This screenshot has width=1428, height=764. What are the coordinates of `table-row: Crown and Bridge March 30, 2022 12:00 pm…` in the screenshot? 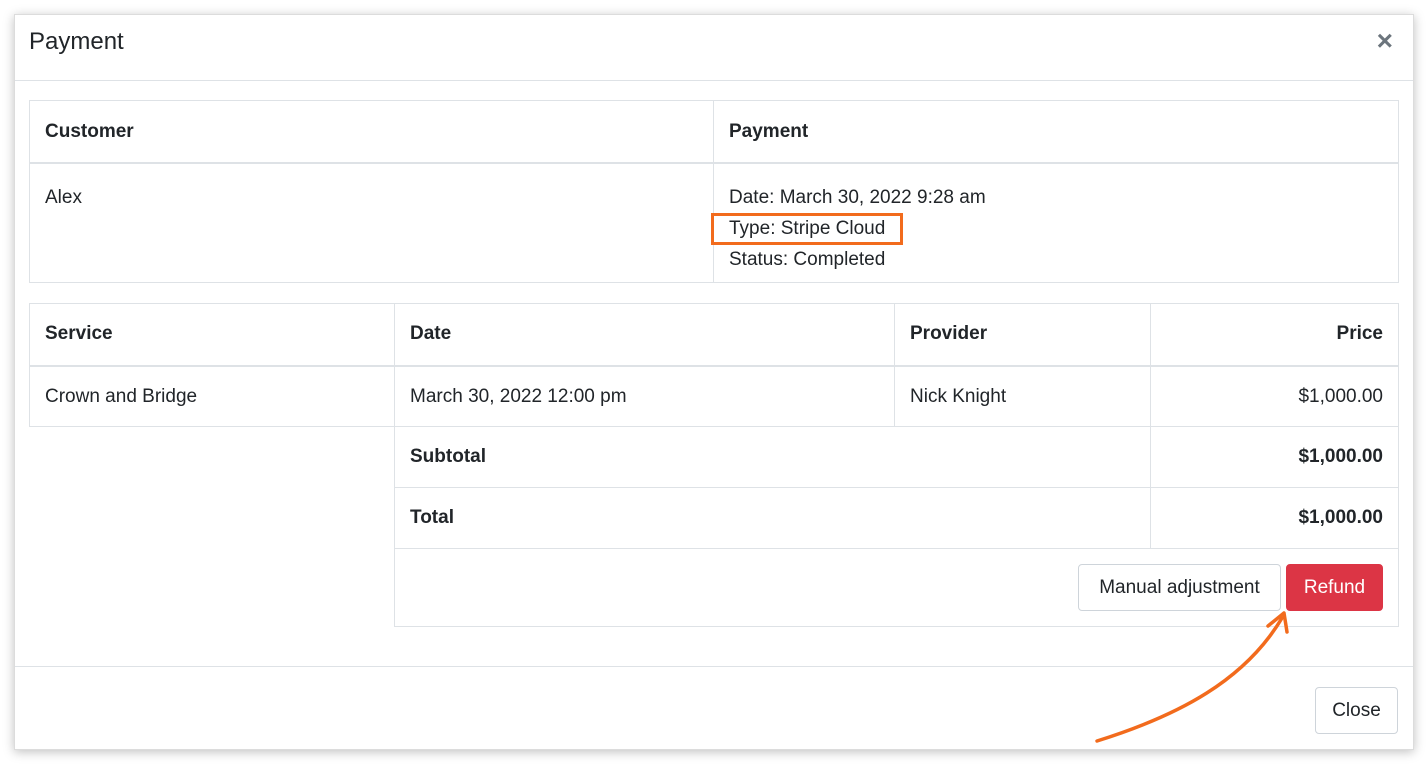 It's located at (714, 396).